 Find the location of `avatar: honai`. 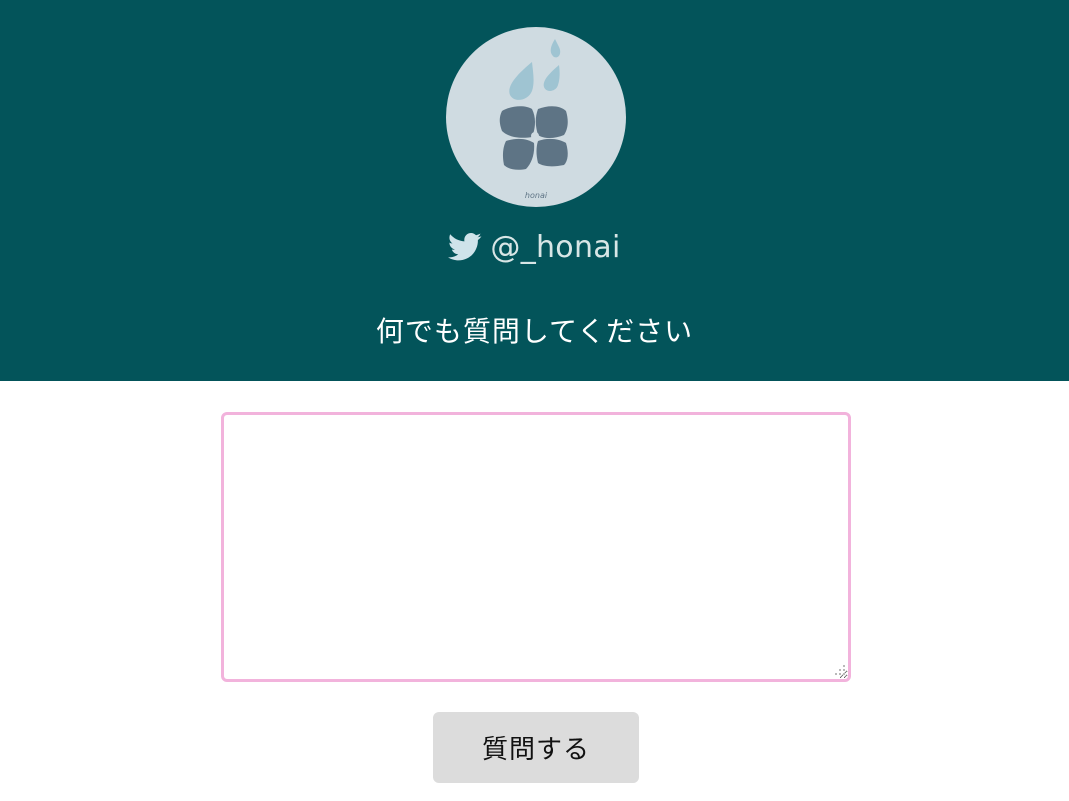

avatar: honai is located at coordinates (536, 117).